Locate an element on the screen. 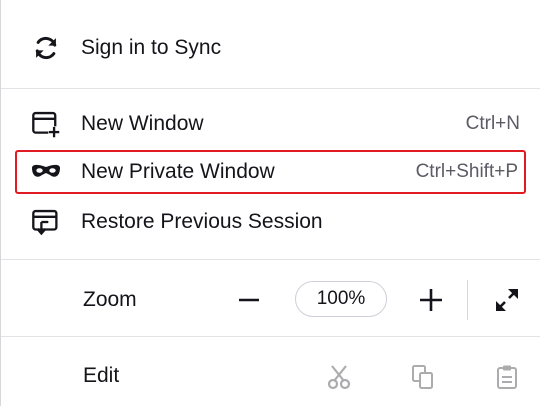  new-private-window-shortcut: Ctrl+Shift+P is located at coordinates (466, 171).